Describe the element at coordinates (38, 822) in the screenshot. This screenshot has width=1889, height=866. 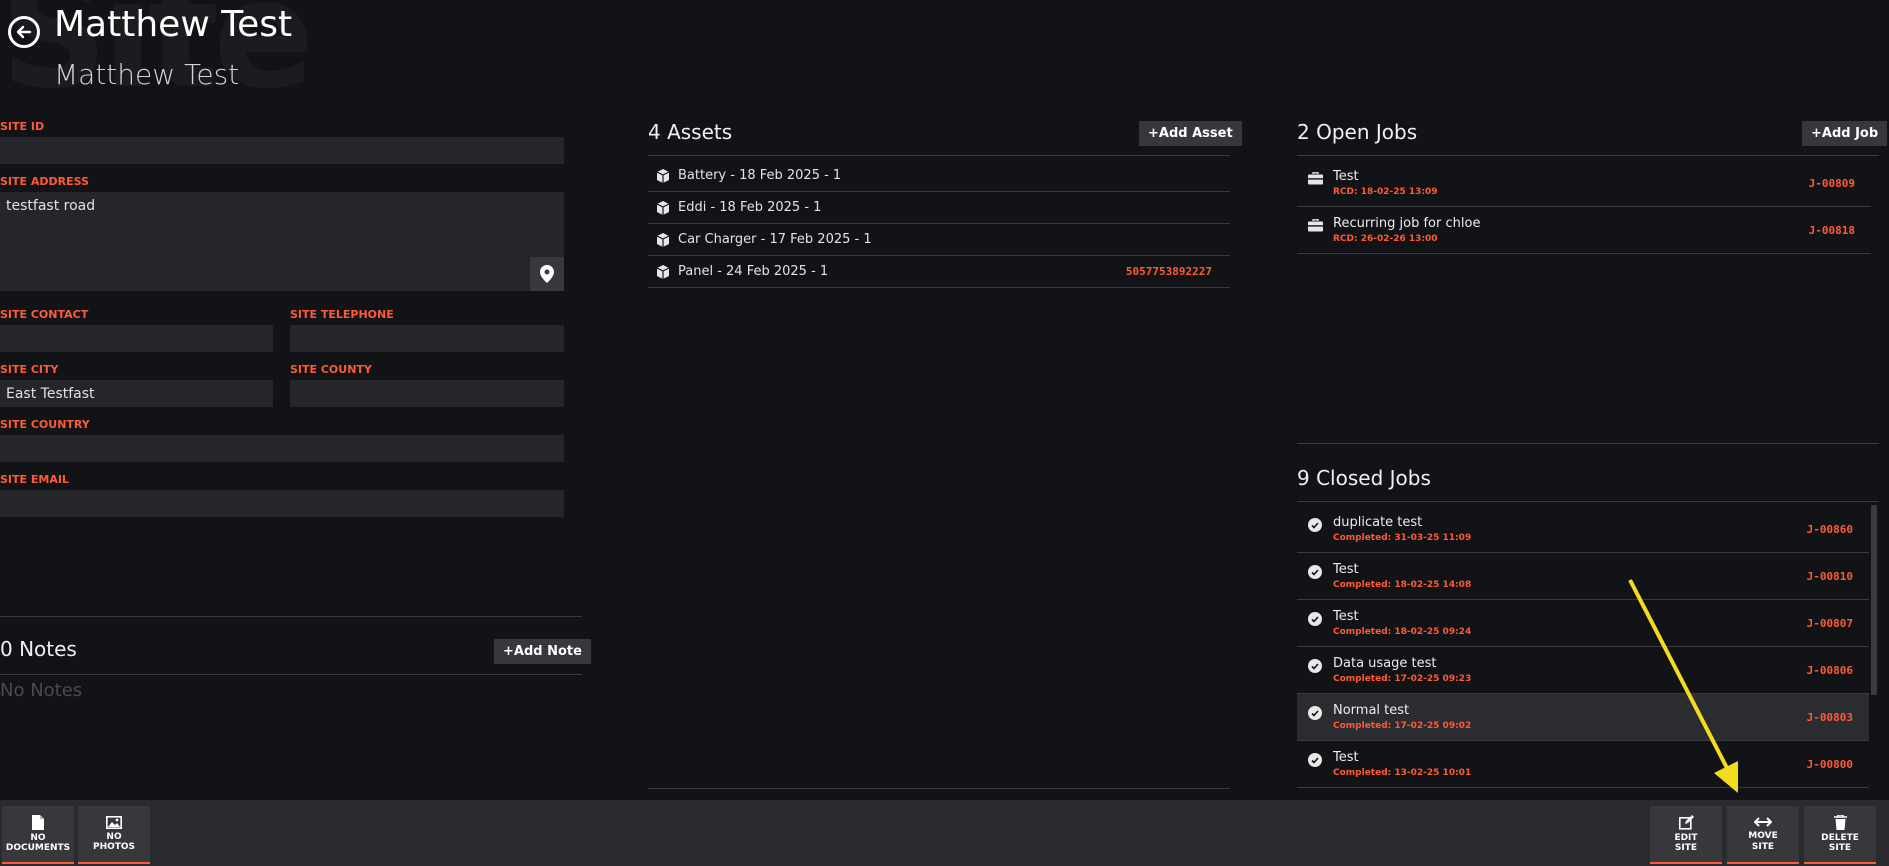
I see `document-icon` at that location.